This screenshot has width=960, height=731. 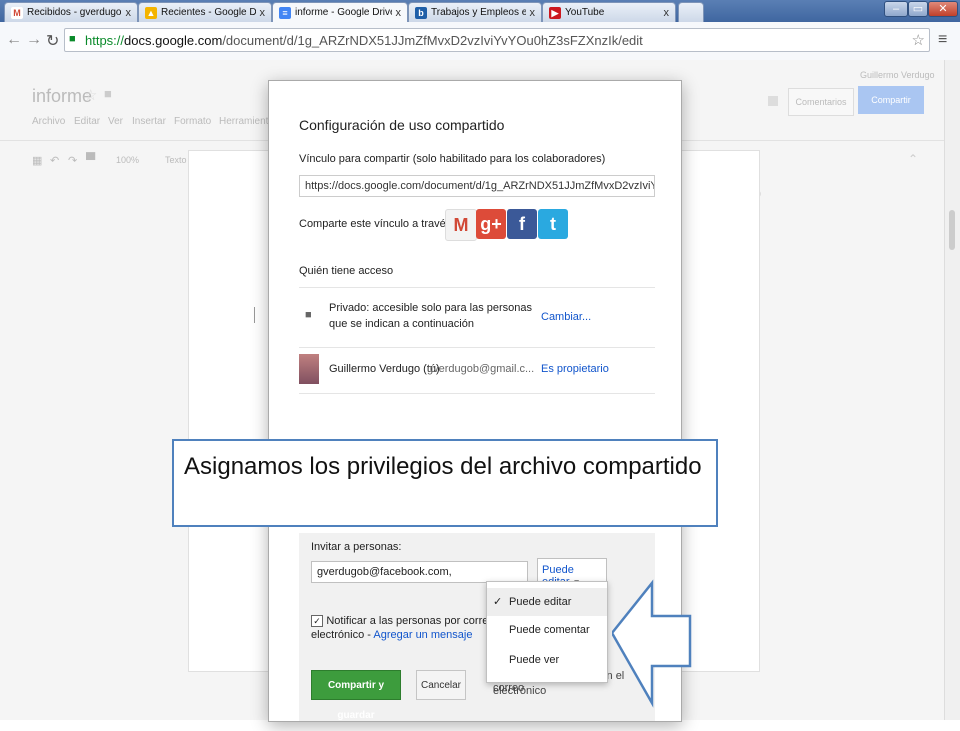 What do you see at coordinates (108, 93) in the screenshot?
I see `folder-icon: ■` at bounding box center [108, 93].